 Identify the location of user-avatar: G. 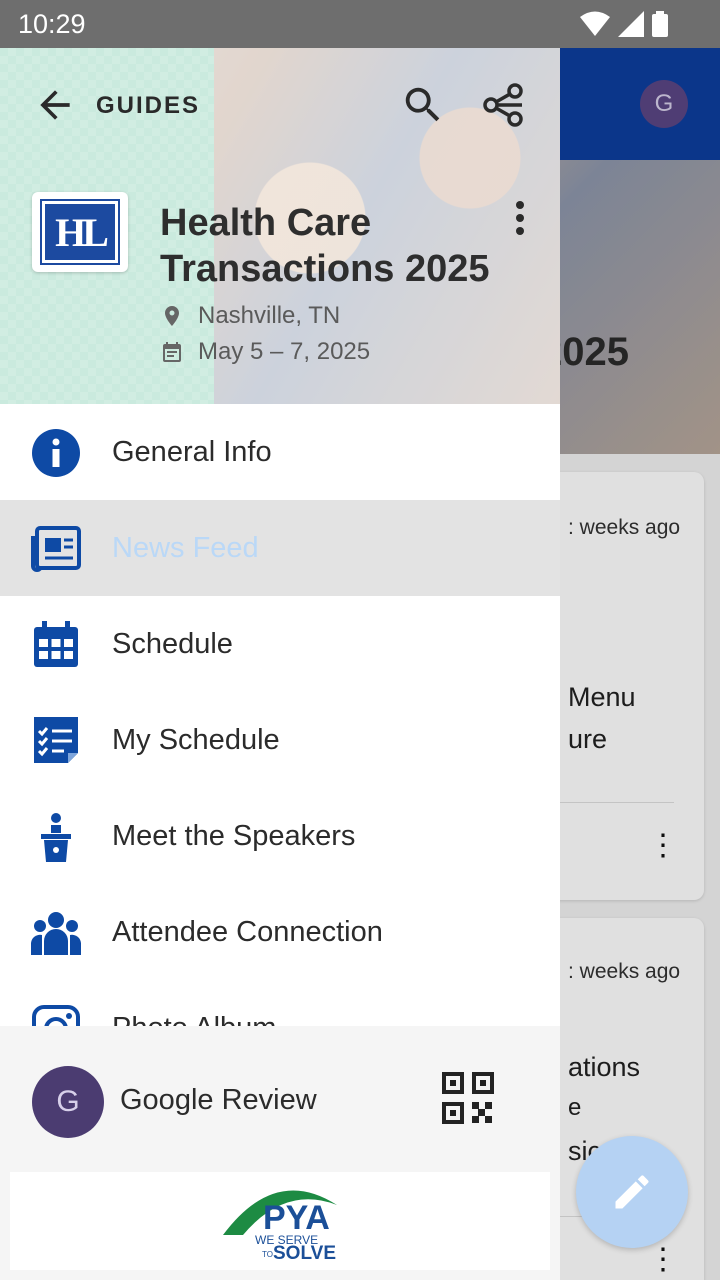
(68, 1102).